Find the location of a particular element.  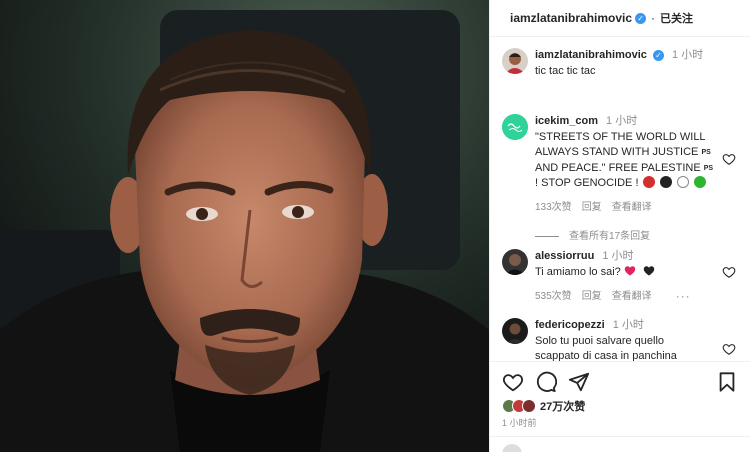

red-heart-icon is located at coordinates (630, 270).